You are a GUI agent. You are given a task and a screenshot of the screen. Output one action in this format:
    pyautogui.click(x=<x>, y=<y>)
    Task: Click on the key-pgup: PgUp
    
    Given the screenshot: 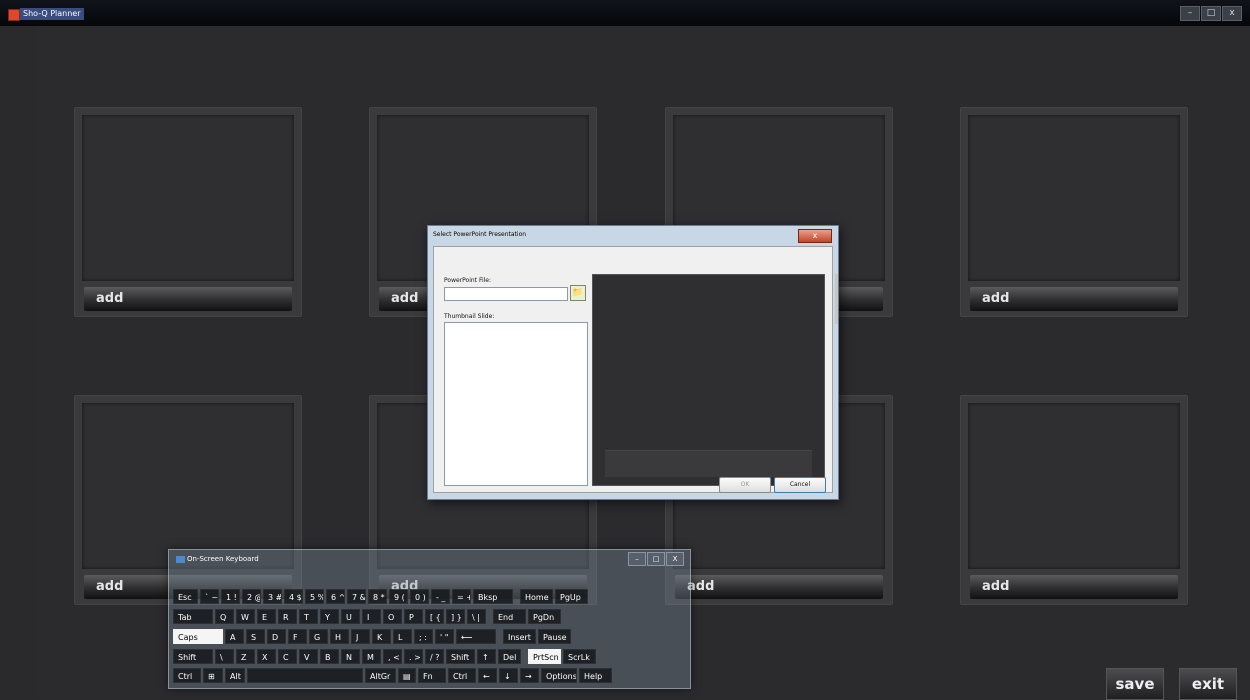 What is the action you would take?
    pyautogui.click(x=571, y=596)
    